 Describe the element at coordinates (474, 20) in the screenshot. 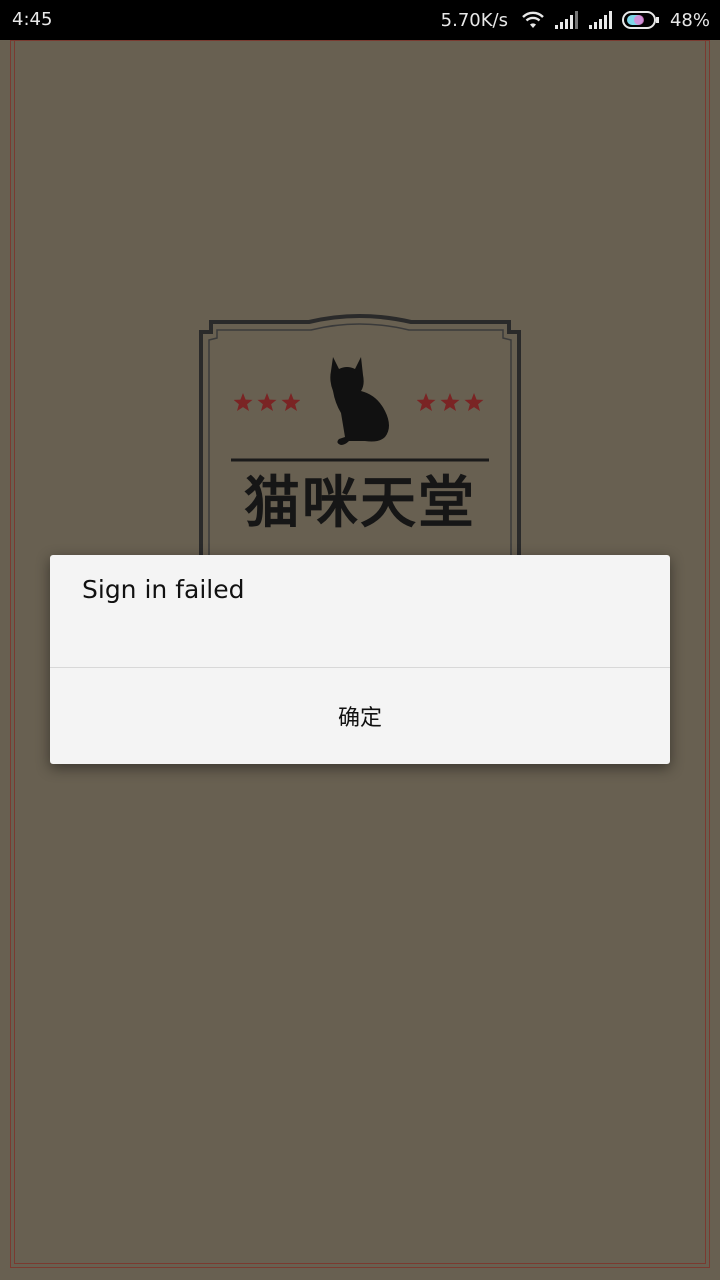

I see `network-speed: 5.70K/s` at that location.